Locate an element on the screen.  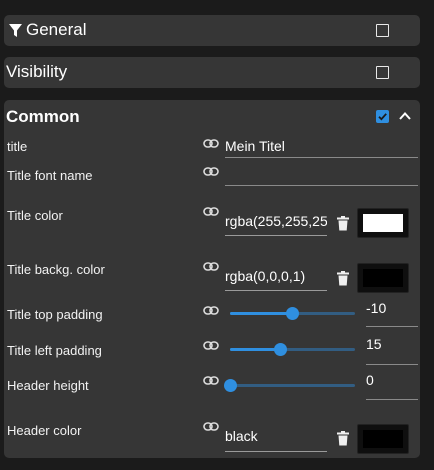
section-common-label: Common is located at coordinates (43, 117).